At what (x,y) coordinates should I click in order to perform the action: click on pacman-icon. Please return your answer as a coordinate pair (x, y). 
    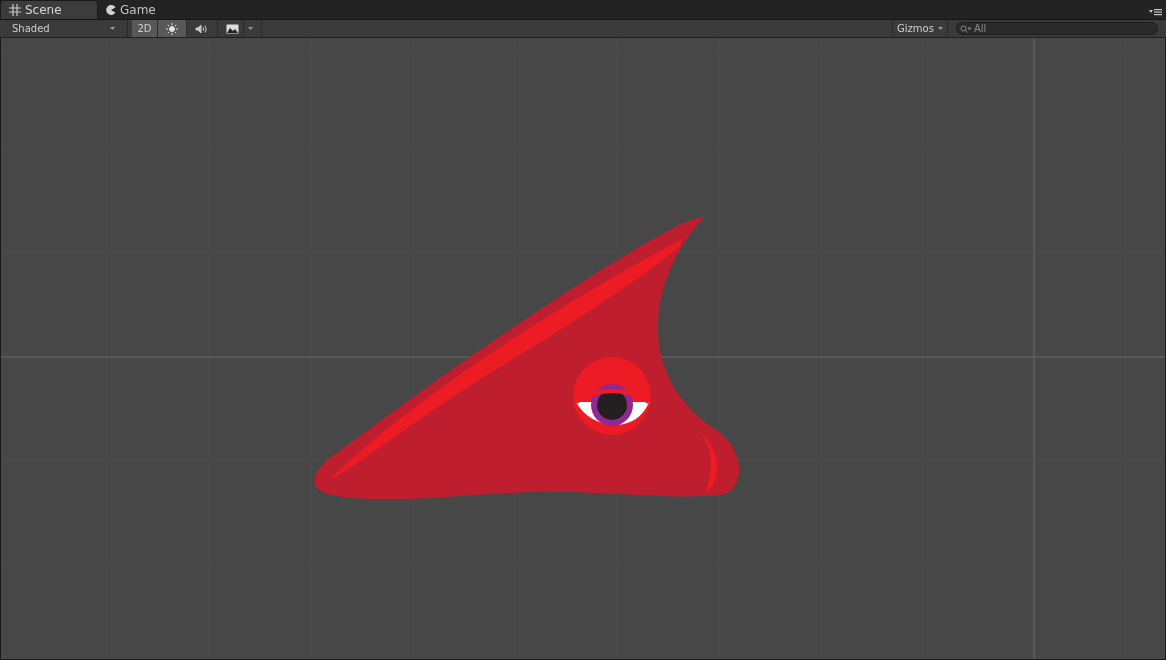
    Looking at the image, I should click on (111, 9).